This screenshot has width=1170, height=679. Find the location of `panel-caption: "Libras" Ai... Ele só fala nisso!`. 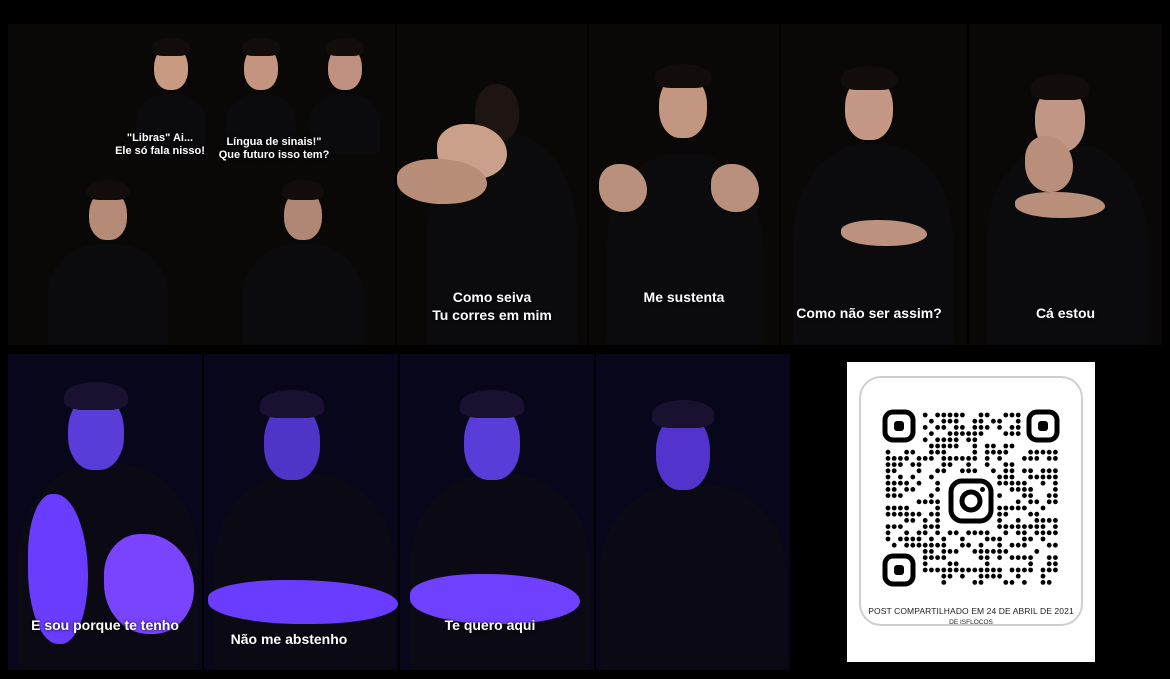

panel-caption: "Libras" Ai... Ele só fala nisso! is located at coordinates (160, 144).